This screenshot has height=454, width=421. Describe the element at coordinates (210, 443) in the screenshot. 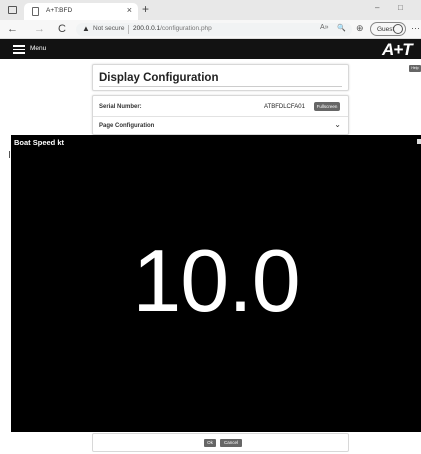

I see `ok-button: Ok` at that location.